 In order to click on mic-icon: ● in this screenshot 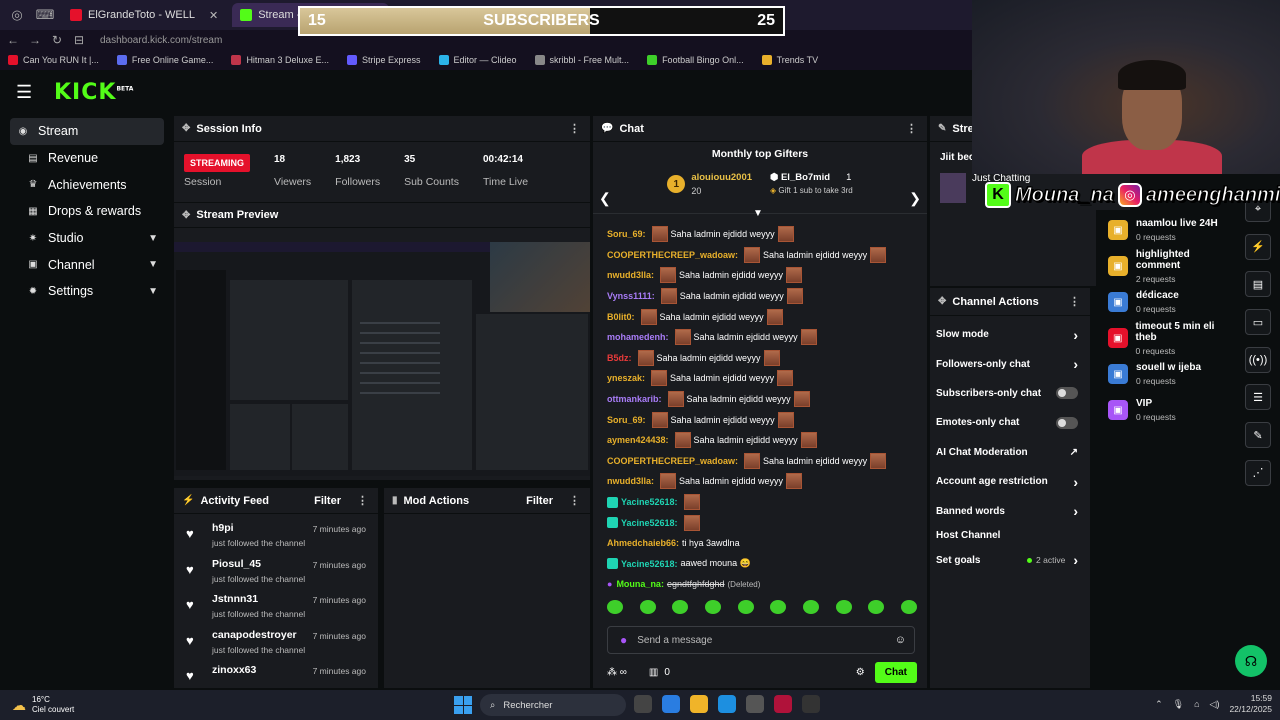, I will do `click(623, 640)`.